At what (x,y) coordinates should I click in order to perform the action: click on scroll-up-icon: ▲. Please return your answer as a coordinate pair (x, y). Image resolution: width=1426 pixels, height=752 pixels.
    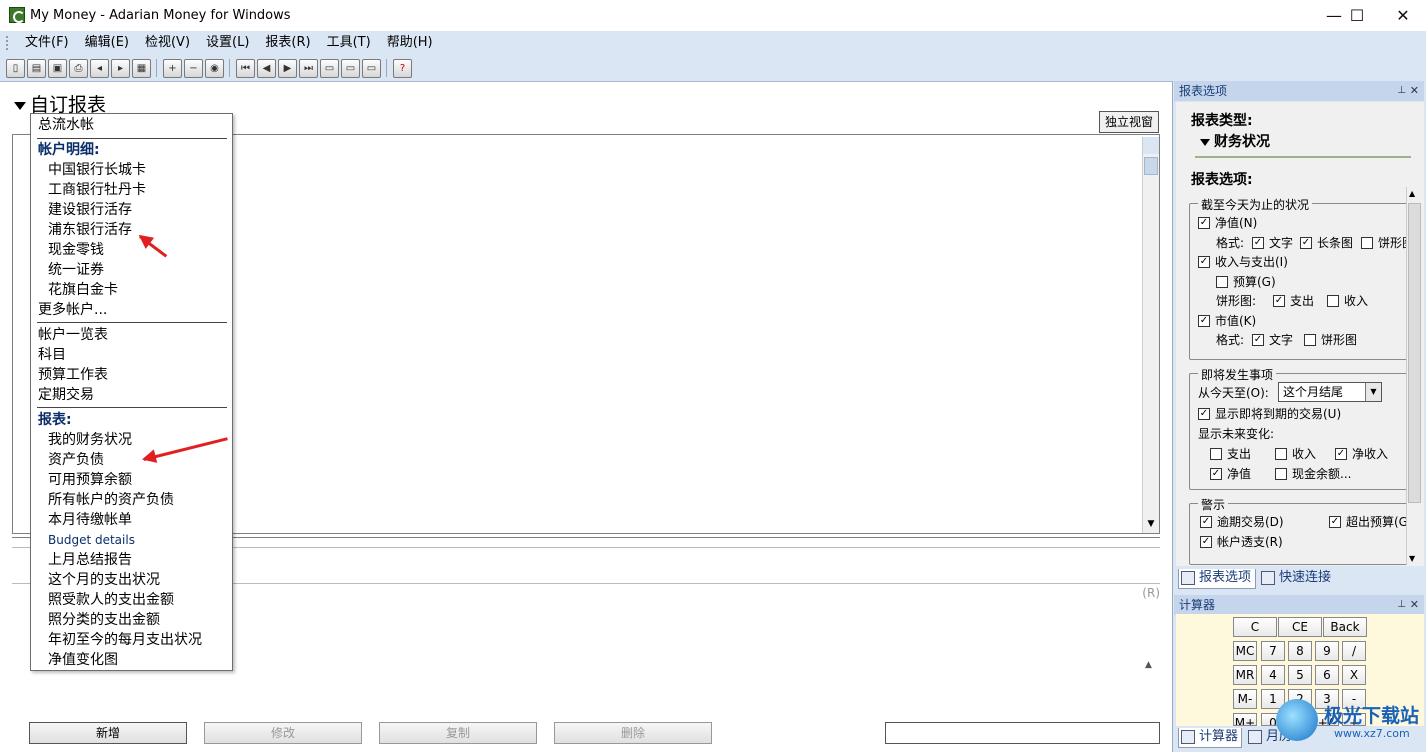
    Looking at the image, I should click on (1412, 193).